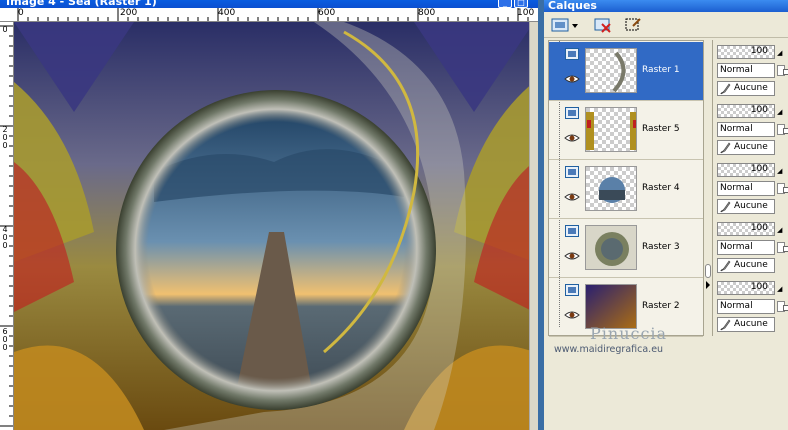 This screenshot has height=430, width=788. Describe the element at coordinates (708, 271) in the screenshot. I see `splitter-handle` at that location.